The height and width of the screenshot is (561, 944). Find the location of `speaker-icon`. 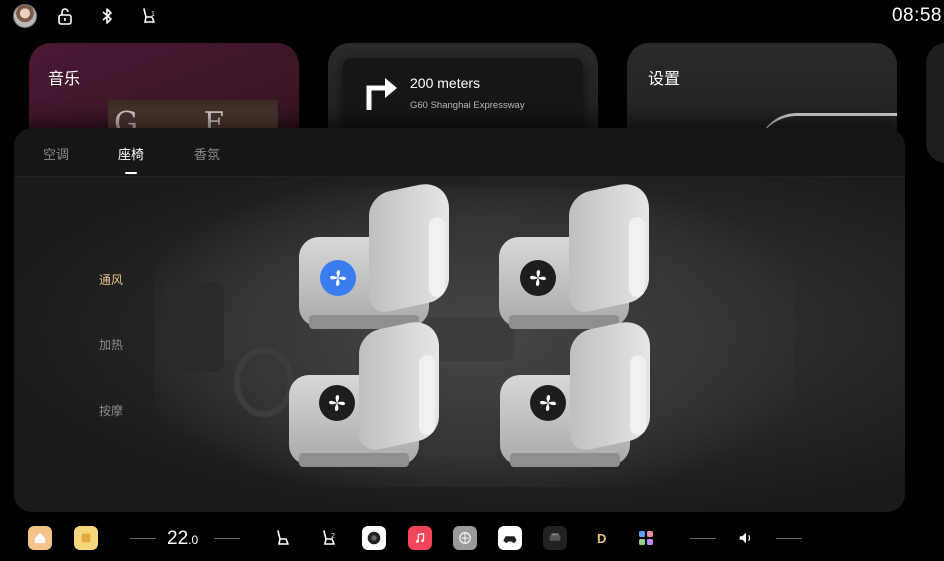

speaker-icon is located at coordinates (746, 538).